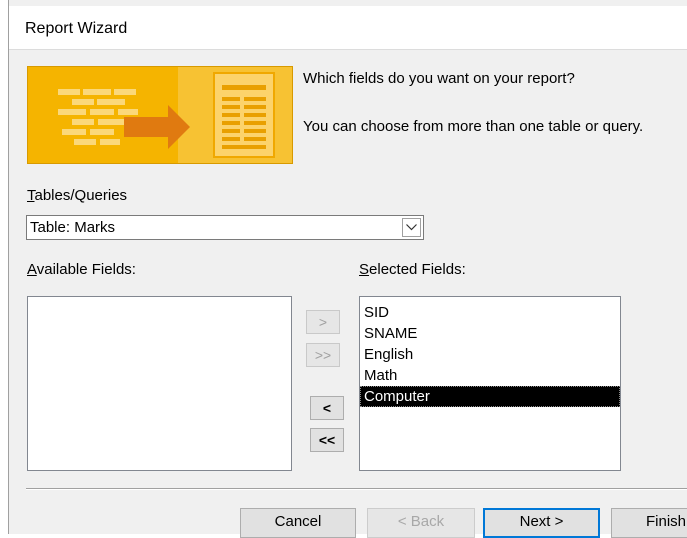  Describe the element at coordinates (159, 383) in the screenshot. I see `available-fields-list` at that location.